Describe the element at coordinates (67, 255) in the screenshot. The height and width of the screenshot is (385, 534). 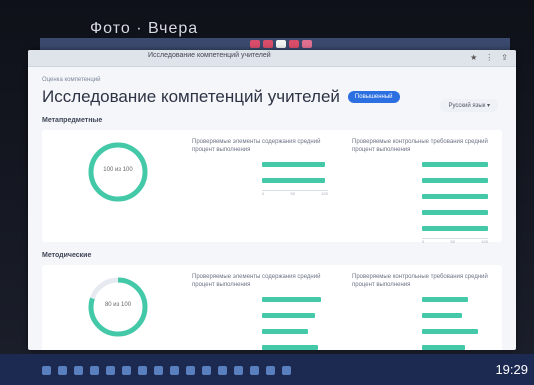
I see `section-label: Методические` at that location.